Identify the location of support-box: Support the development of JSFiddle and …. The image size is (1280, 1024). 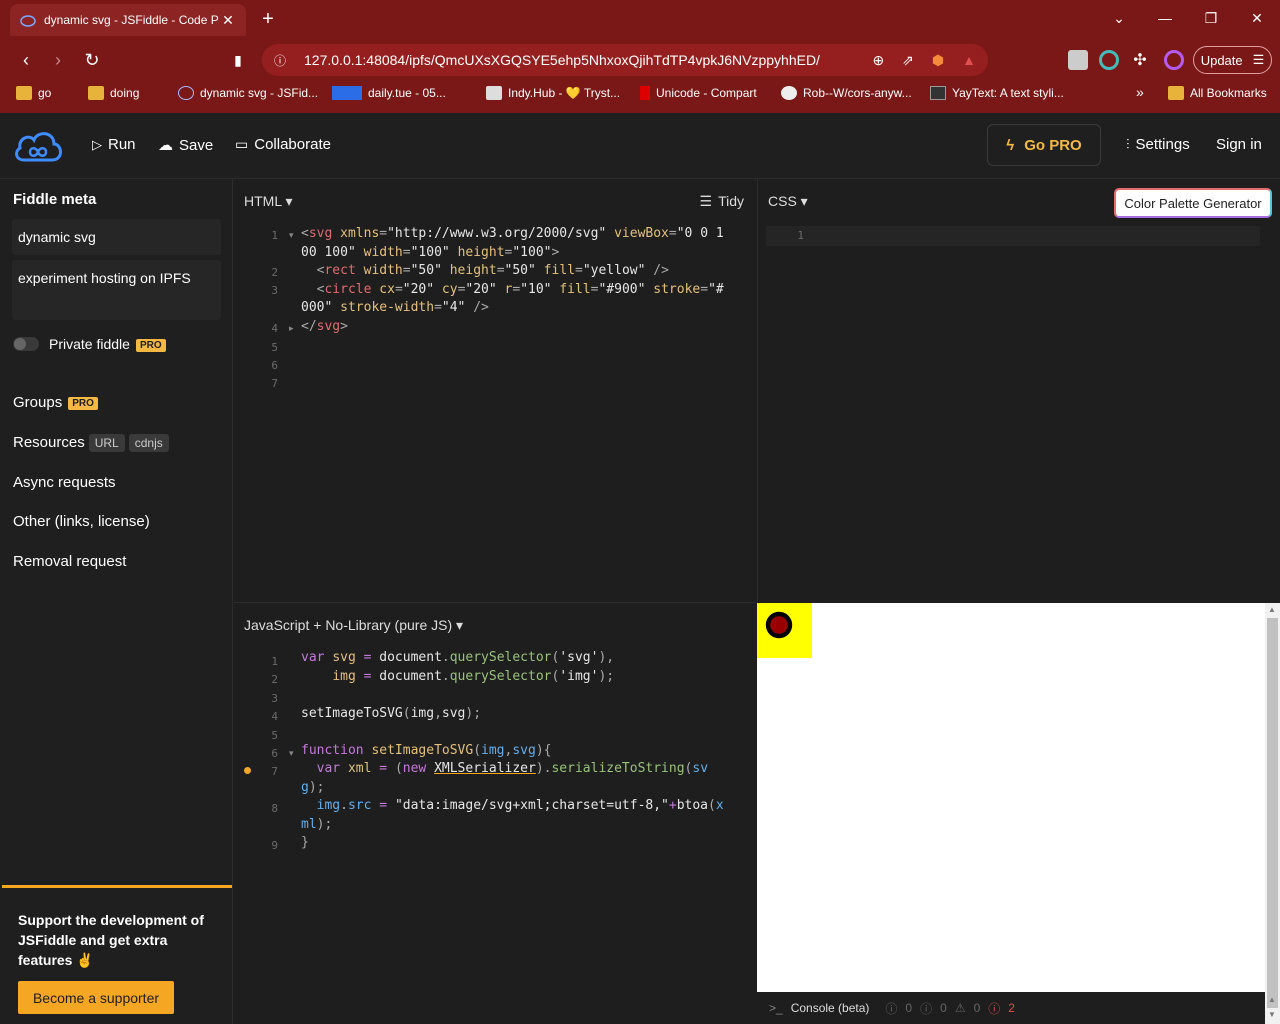
(117, 954).